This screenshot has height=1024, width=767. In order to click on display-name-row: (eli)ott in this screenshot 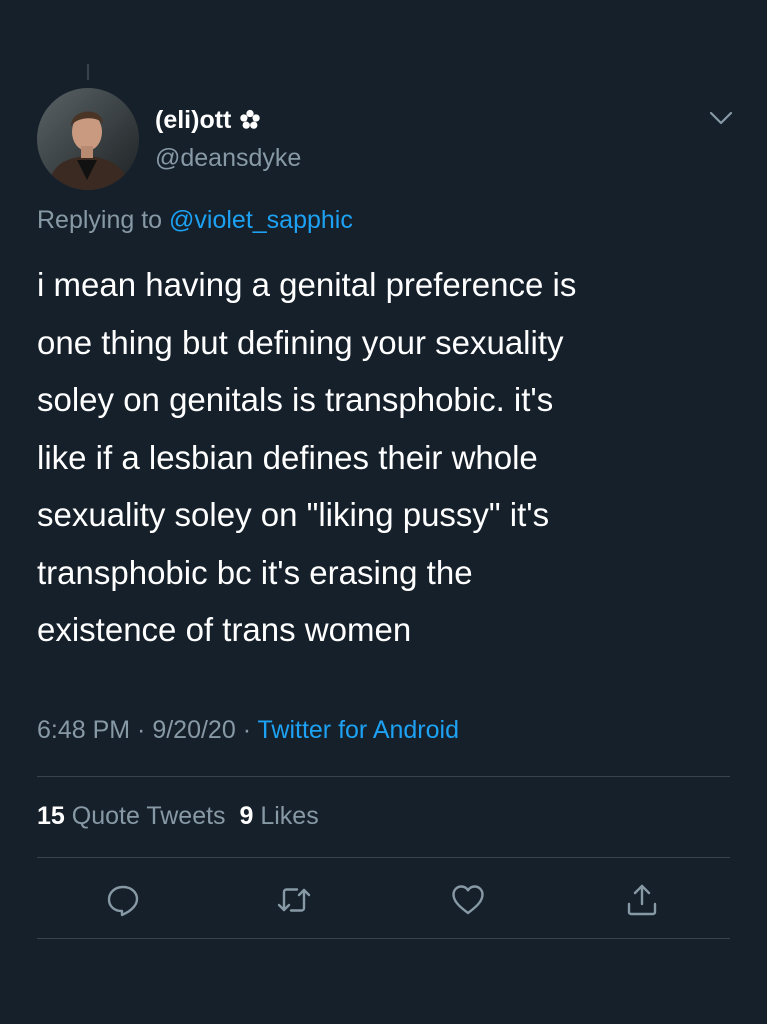, I will do `click(208, 120)`.